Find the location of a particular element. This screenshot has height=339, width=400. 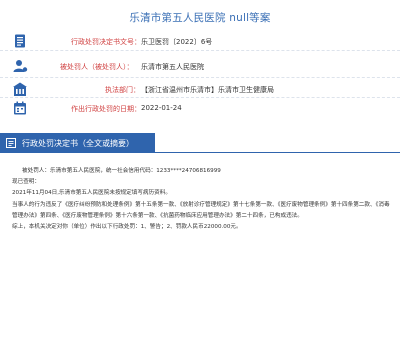

penalized-party-label: 被处罚人（被处罚人）： is located at coordinates (97, 67).